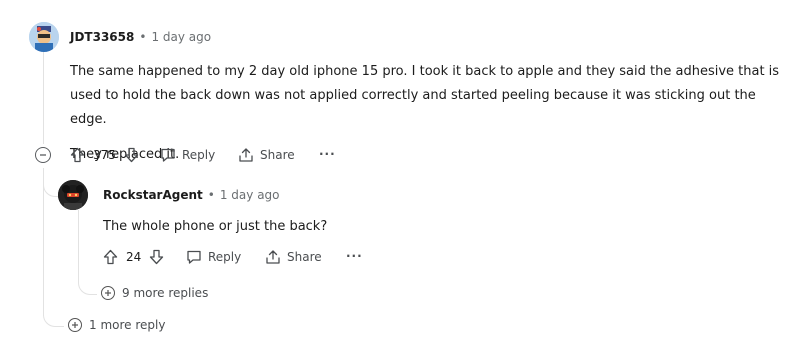 This screenshot has width=796, height=357. Describe the element at coordinates (43, 98) in the screenshot. I see `thread-line-main` at that location.